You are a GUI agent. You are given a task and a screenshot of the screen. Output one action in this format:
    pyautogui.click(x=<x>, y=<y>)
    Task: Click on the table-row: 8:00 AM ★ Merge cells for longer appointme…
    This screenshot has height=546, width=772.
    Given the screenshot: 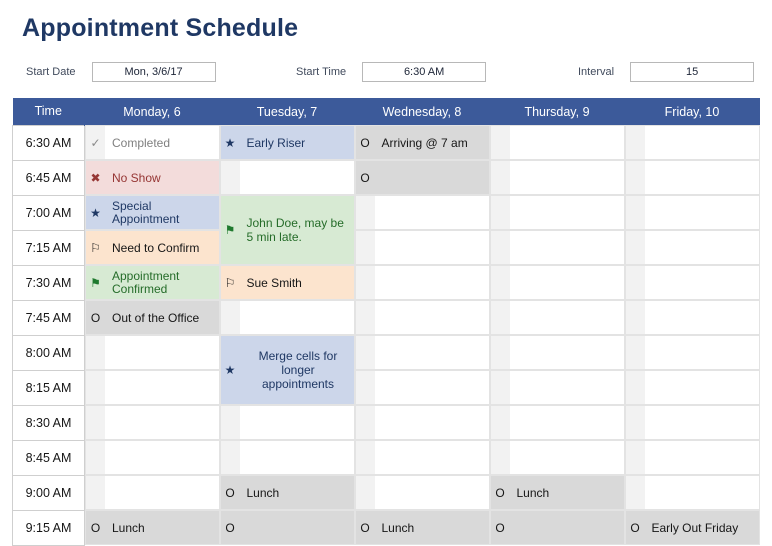 What is the action you would take?
    pyautogui.click(x=386, y=369)
    